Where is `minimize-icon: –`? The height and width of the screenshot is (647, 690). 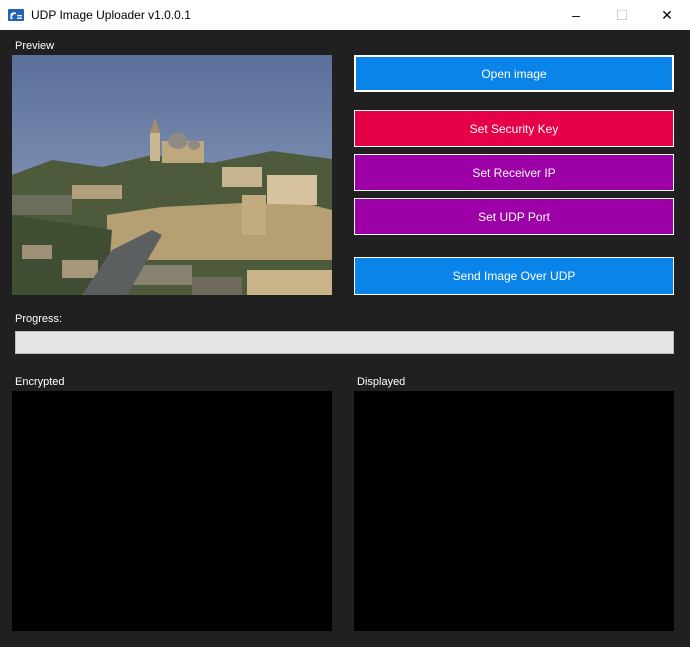
minimize-icon: – is located at coordinates (576, 15).